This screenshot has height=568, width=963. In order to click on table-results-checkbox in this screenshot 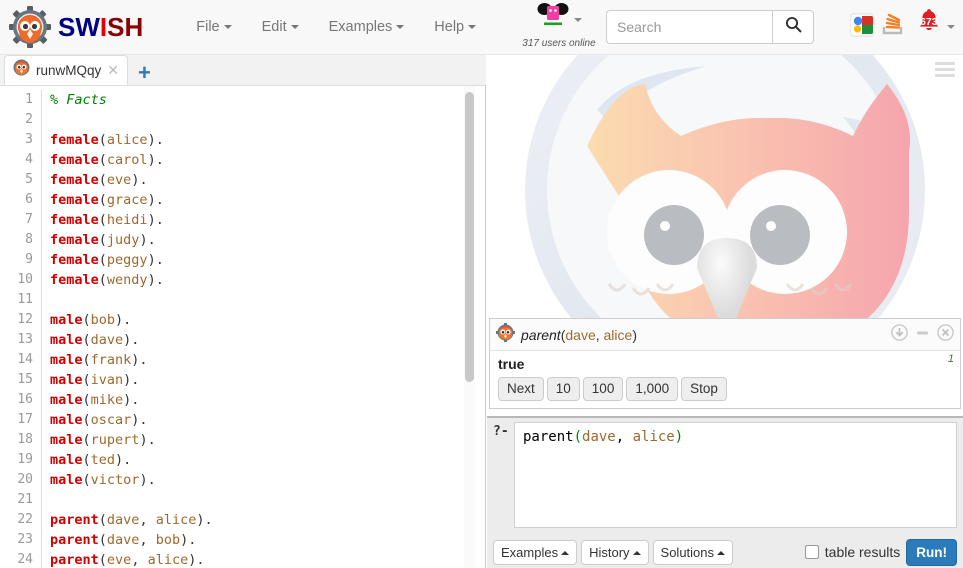, I will do `click(811, 552)`.